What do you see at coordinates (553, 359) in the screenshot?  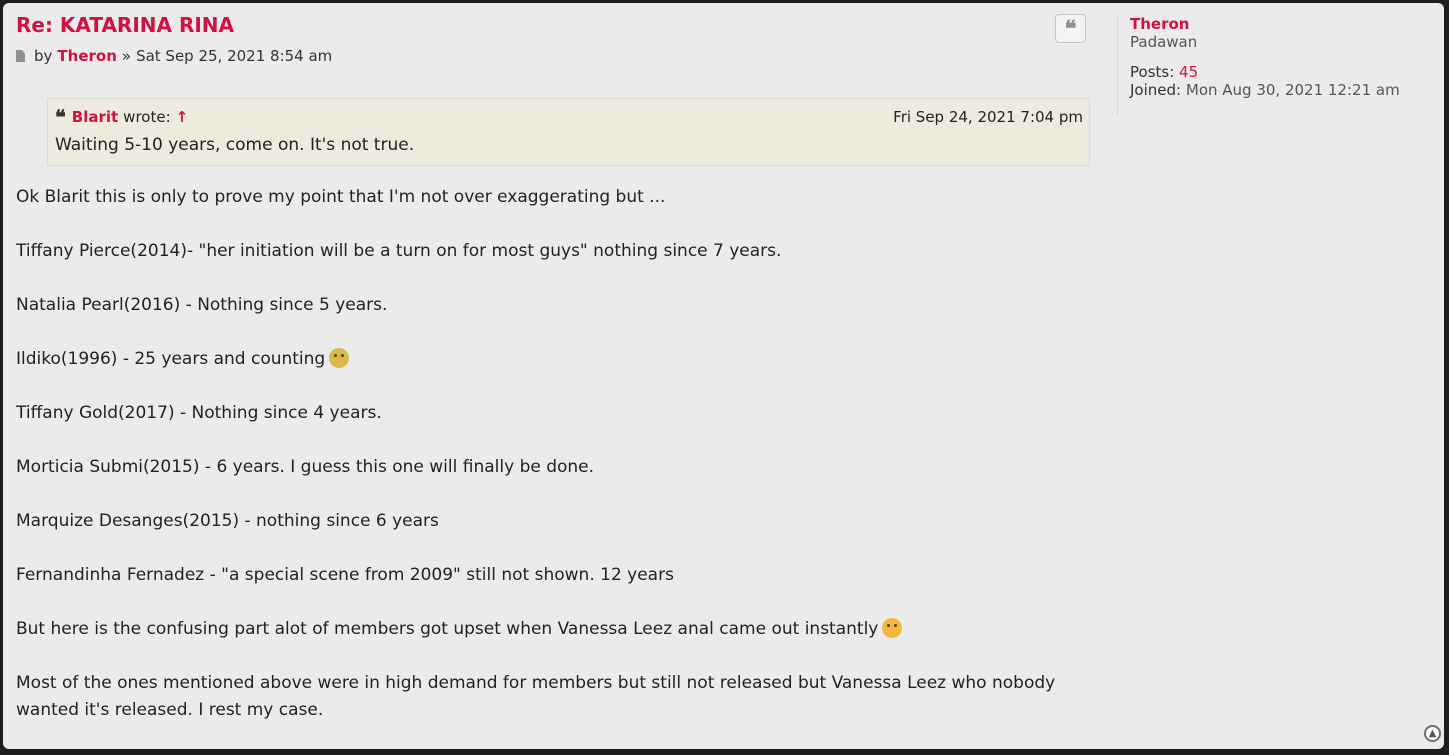 I see `post-paragraph: Ildiko(1996) - 25 years and counting` at bounding box center [553, 359].